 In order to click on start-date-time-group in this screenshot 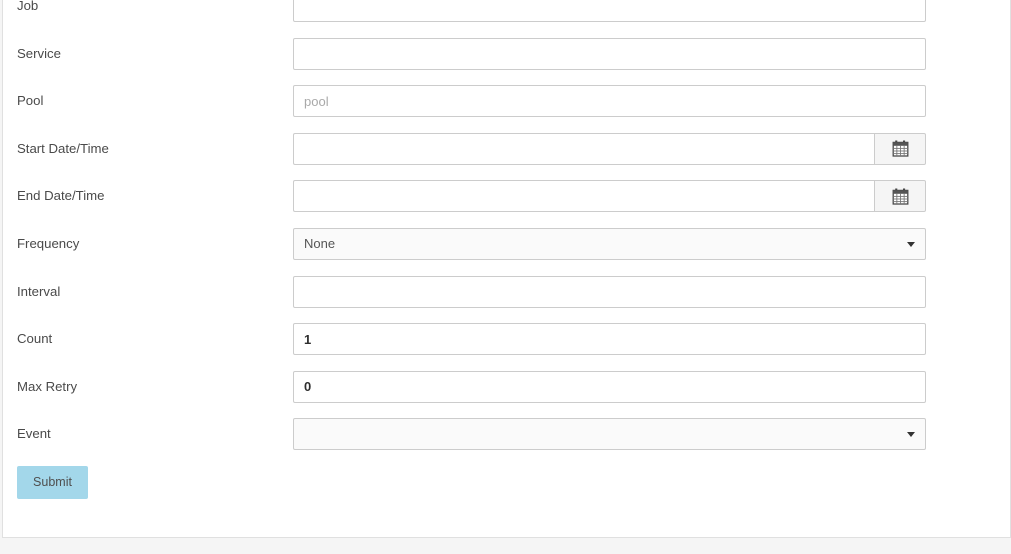, I will do `click(609, 148)`.